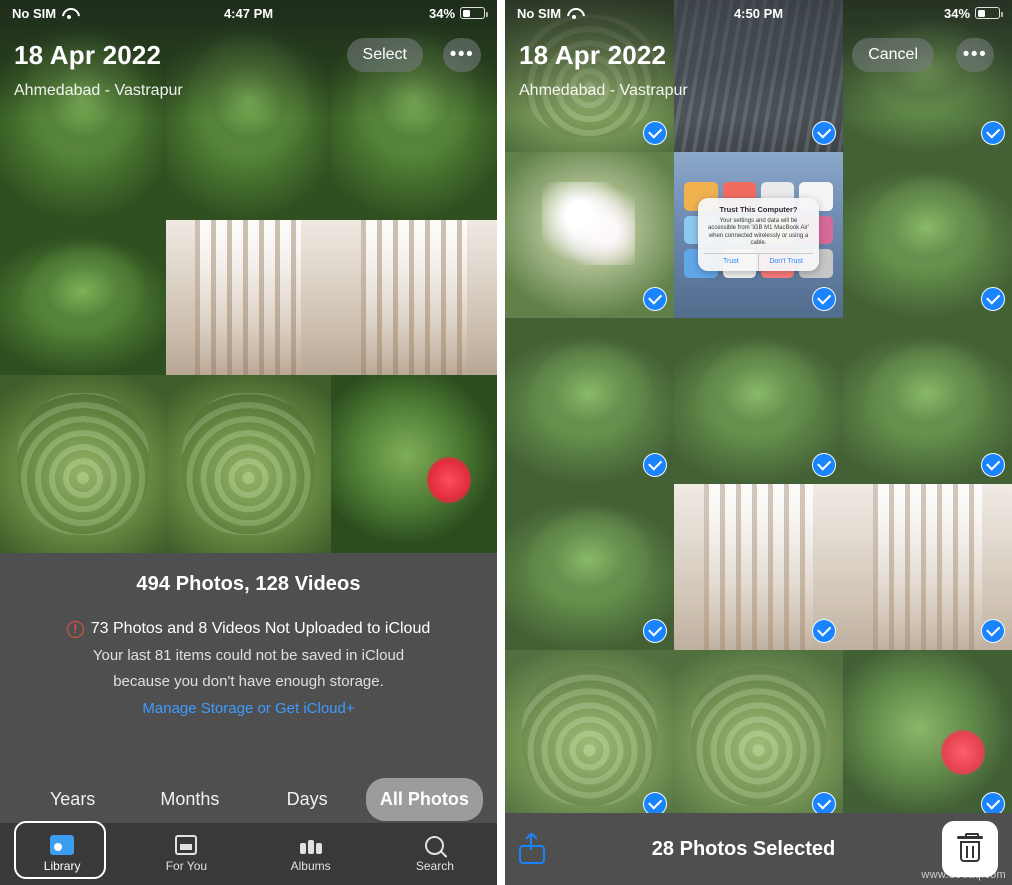 The height and width of the screenshot is (885, 1012). What do you see at coordinates (189, 799) in the screenshot?
I see `segment-months: Months` at bounding box center [189, 799].